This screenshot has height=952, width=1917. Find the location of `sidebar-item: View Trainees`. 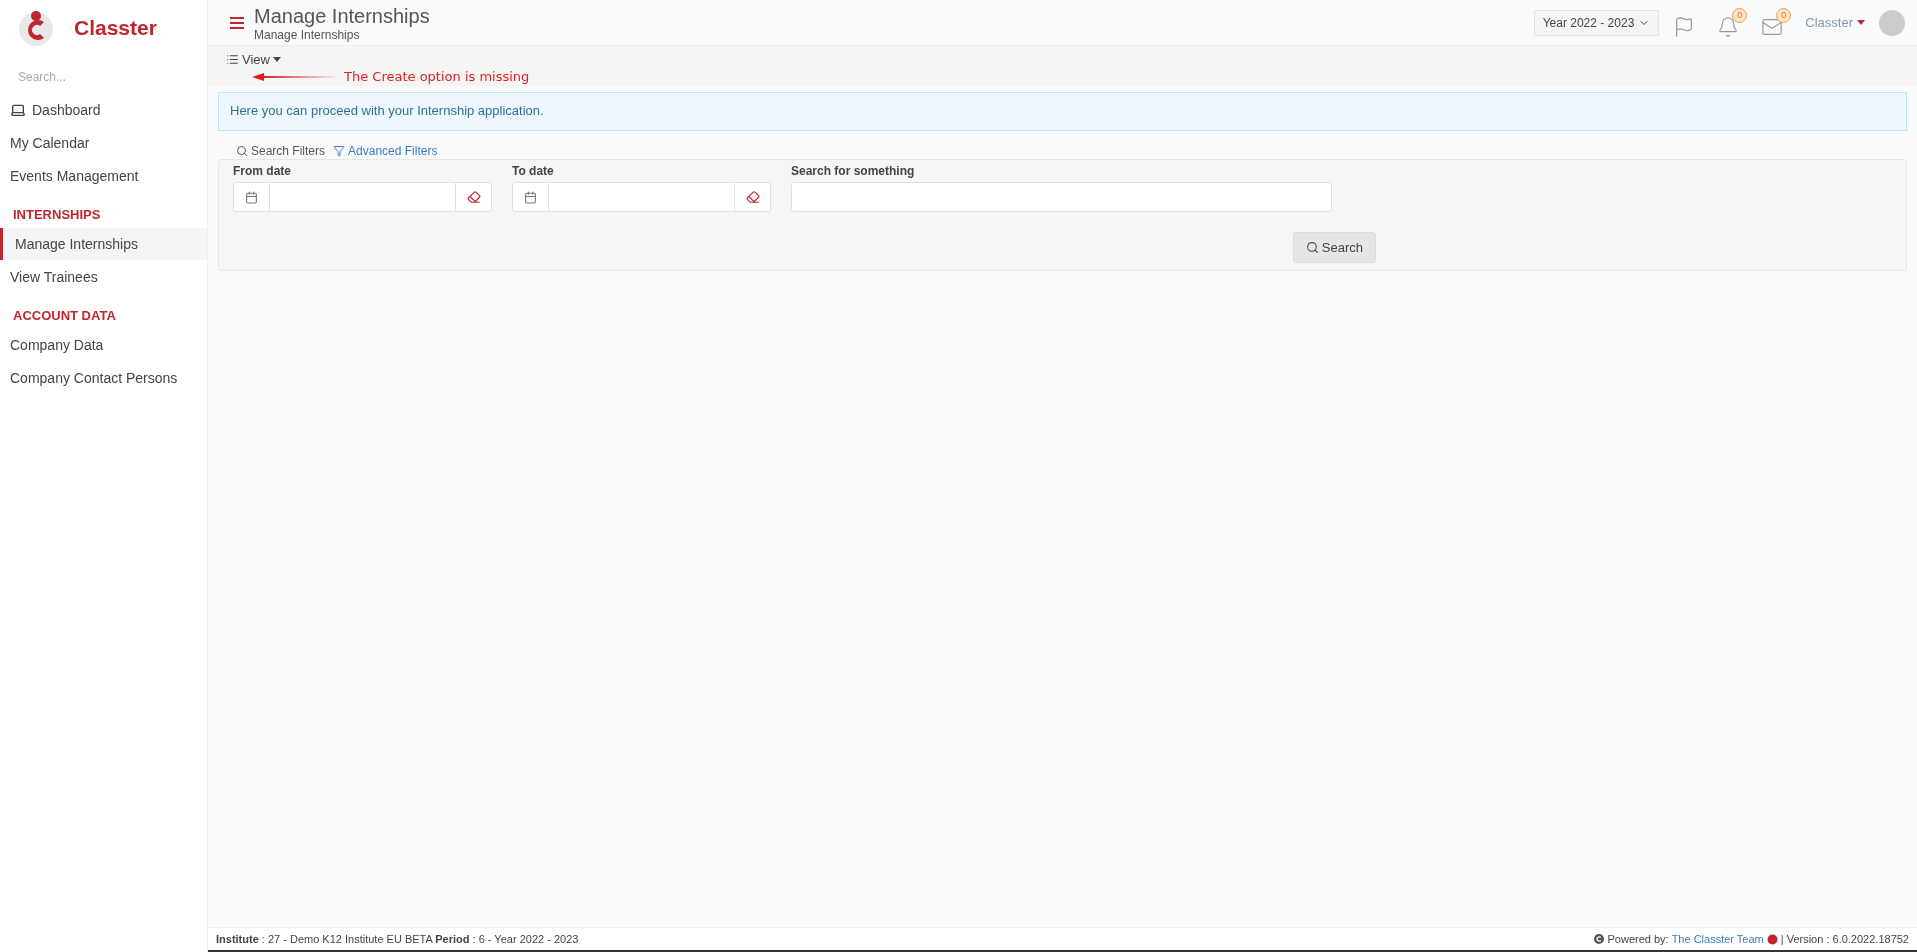

sidebar-item: View Trainees is located at coordinates (103, 277).